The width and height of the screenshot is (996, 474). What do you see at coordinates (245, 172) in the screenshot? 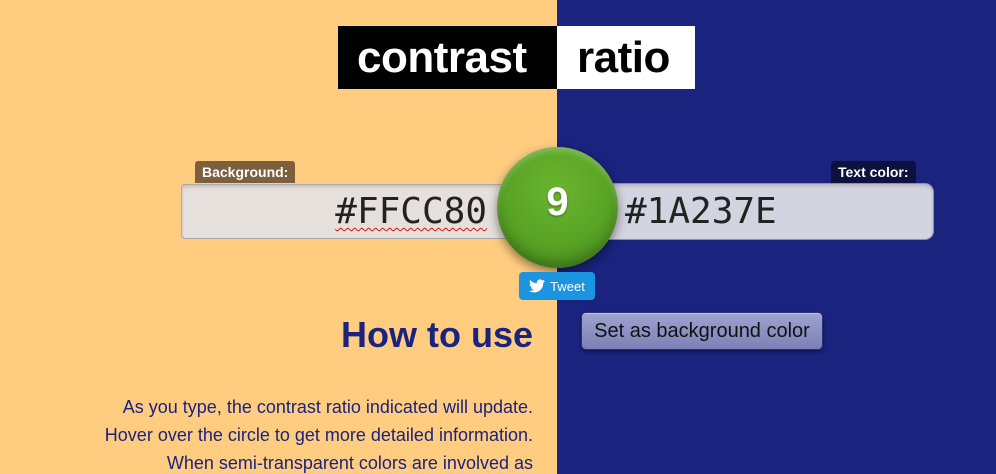
I see `background-label: Background:` at bounding box center [245, 172].